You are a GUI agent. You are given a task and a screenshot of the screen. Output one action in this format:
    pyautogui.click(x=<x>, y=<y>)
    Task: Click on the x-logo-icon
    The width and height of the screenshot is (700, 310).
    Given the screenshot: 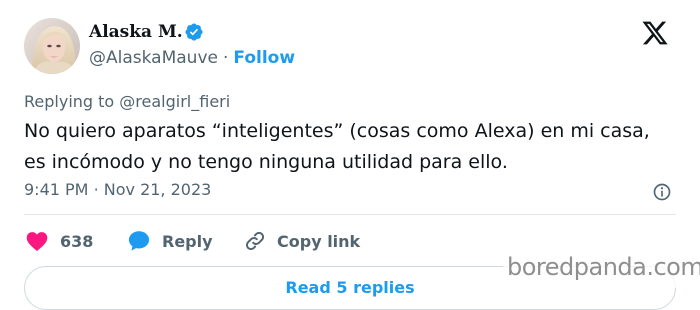 What is the action you would take?
    pyautogui.click(x=655, y=33)
    